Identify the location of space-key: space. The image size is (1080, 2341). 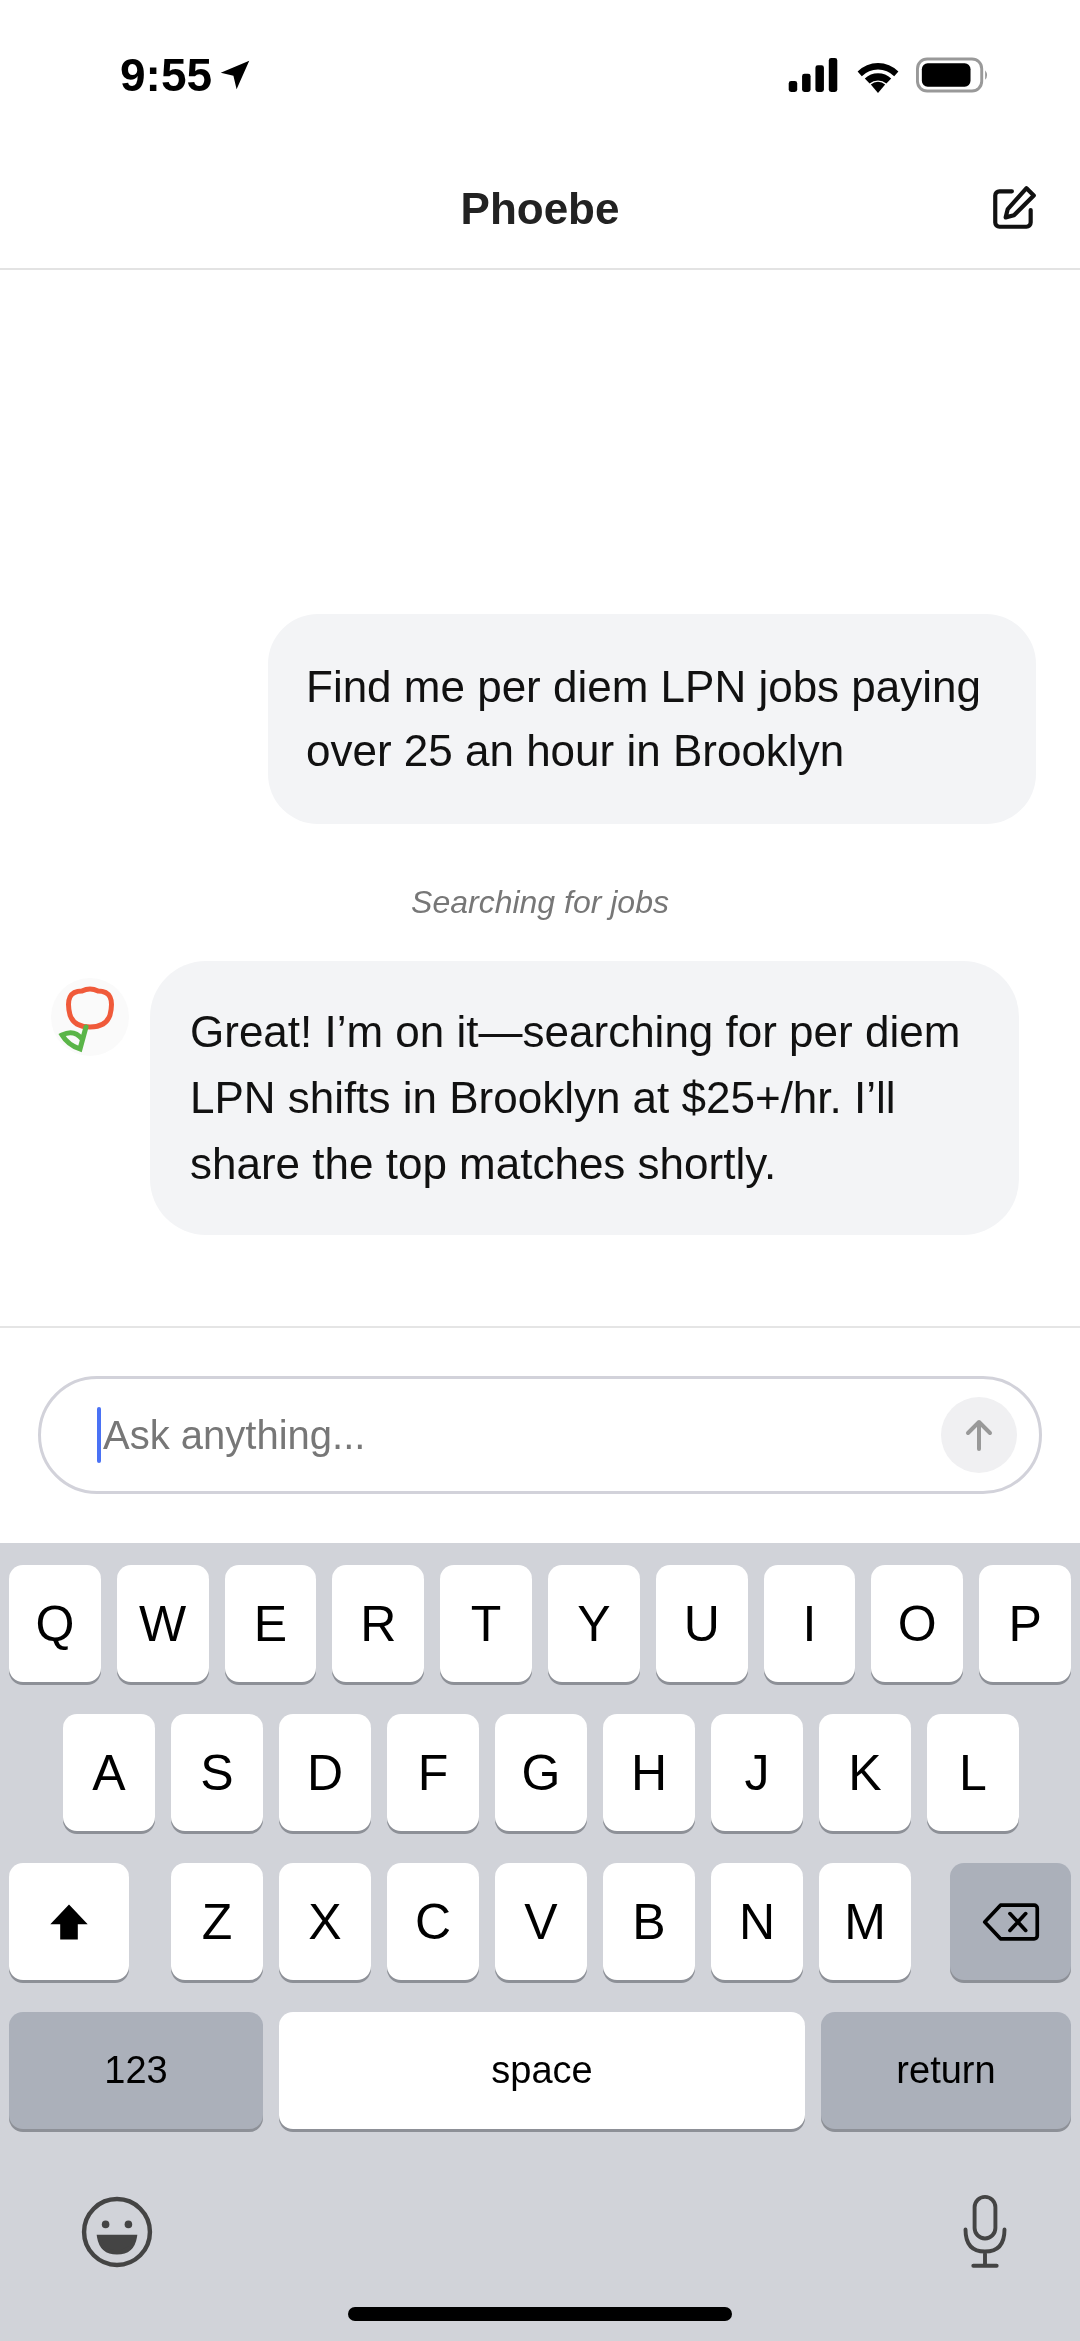
(542, 2070).